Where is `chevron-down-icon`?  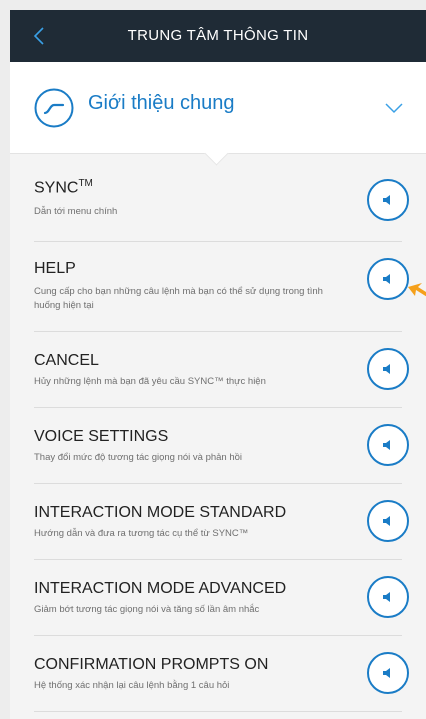
chevron-down-icon is located at coordinates (394, 108).